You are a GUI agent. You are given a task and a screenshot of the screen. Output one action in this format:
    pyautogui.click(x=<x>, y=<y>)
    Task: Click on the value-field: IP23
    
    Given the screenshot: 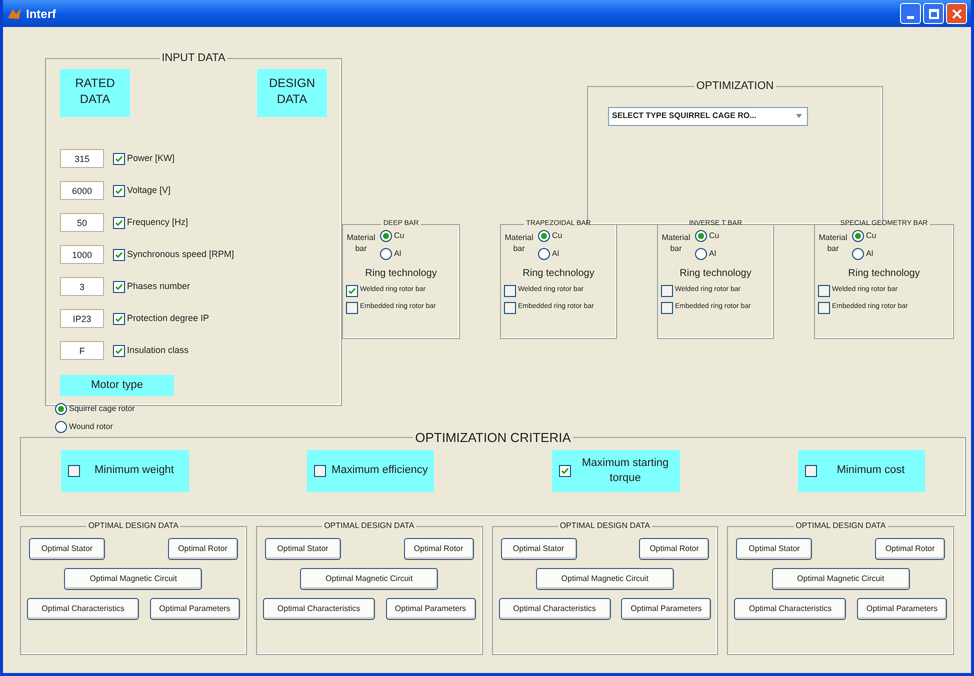 What is the action you would take?
    pyautogui.click(x=82, y=318)
    